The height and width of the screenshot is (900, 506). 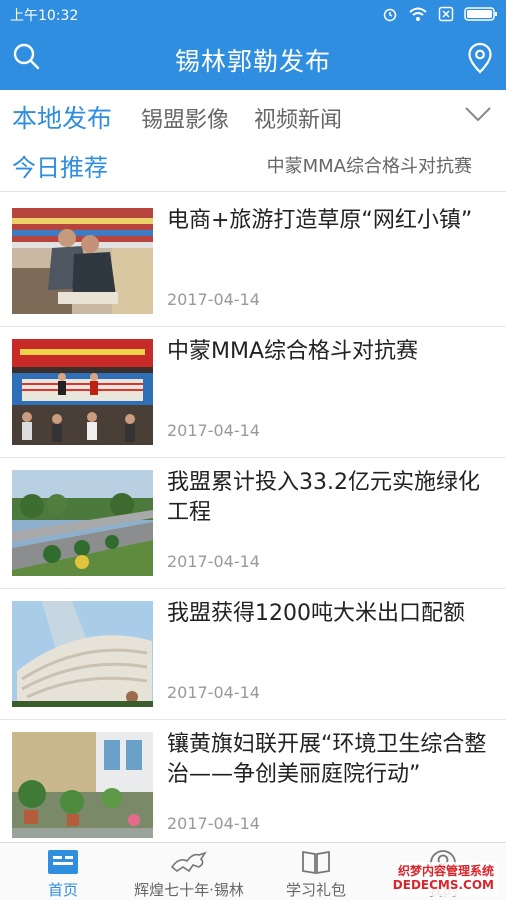 I want to click on book-icon, so click(x=316, y=862).